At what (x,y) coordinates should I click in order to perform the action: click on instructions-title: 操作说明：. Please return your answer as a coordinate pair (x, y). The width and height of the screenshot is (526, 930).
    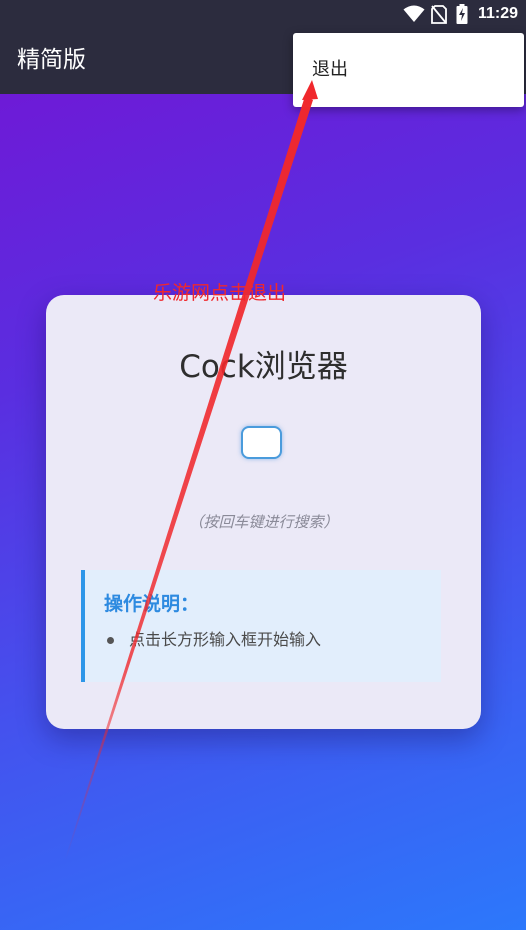
    Looking at the image, I should click on (152, 604).